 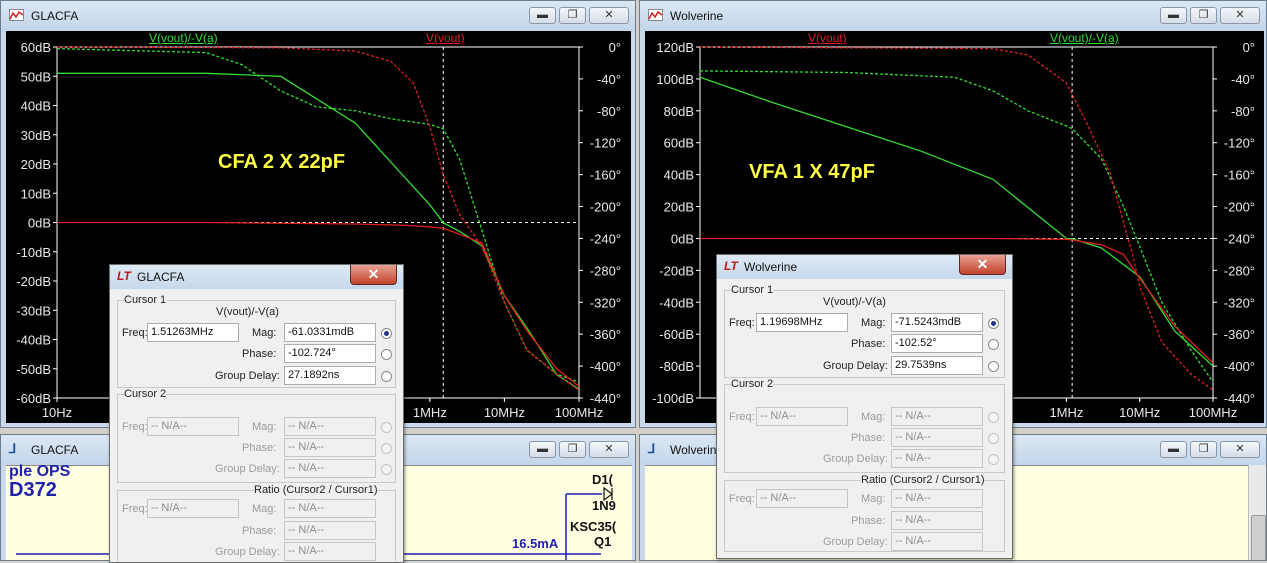 I want to click on cursor1-label: Cursor 1, so click(x=752, y=290).